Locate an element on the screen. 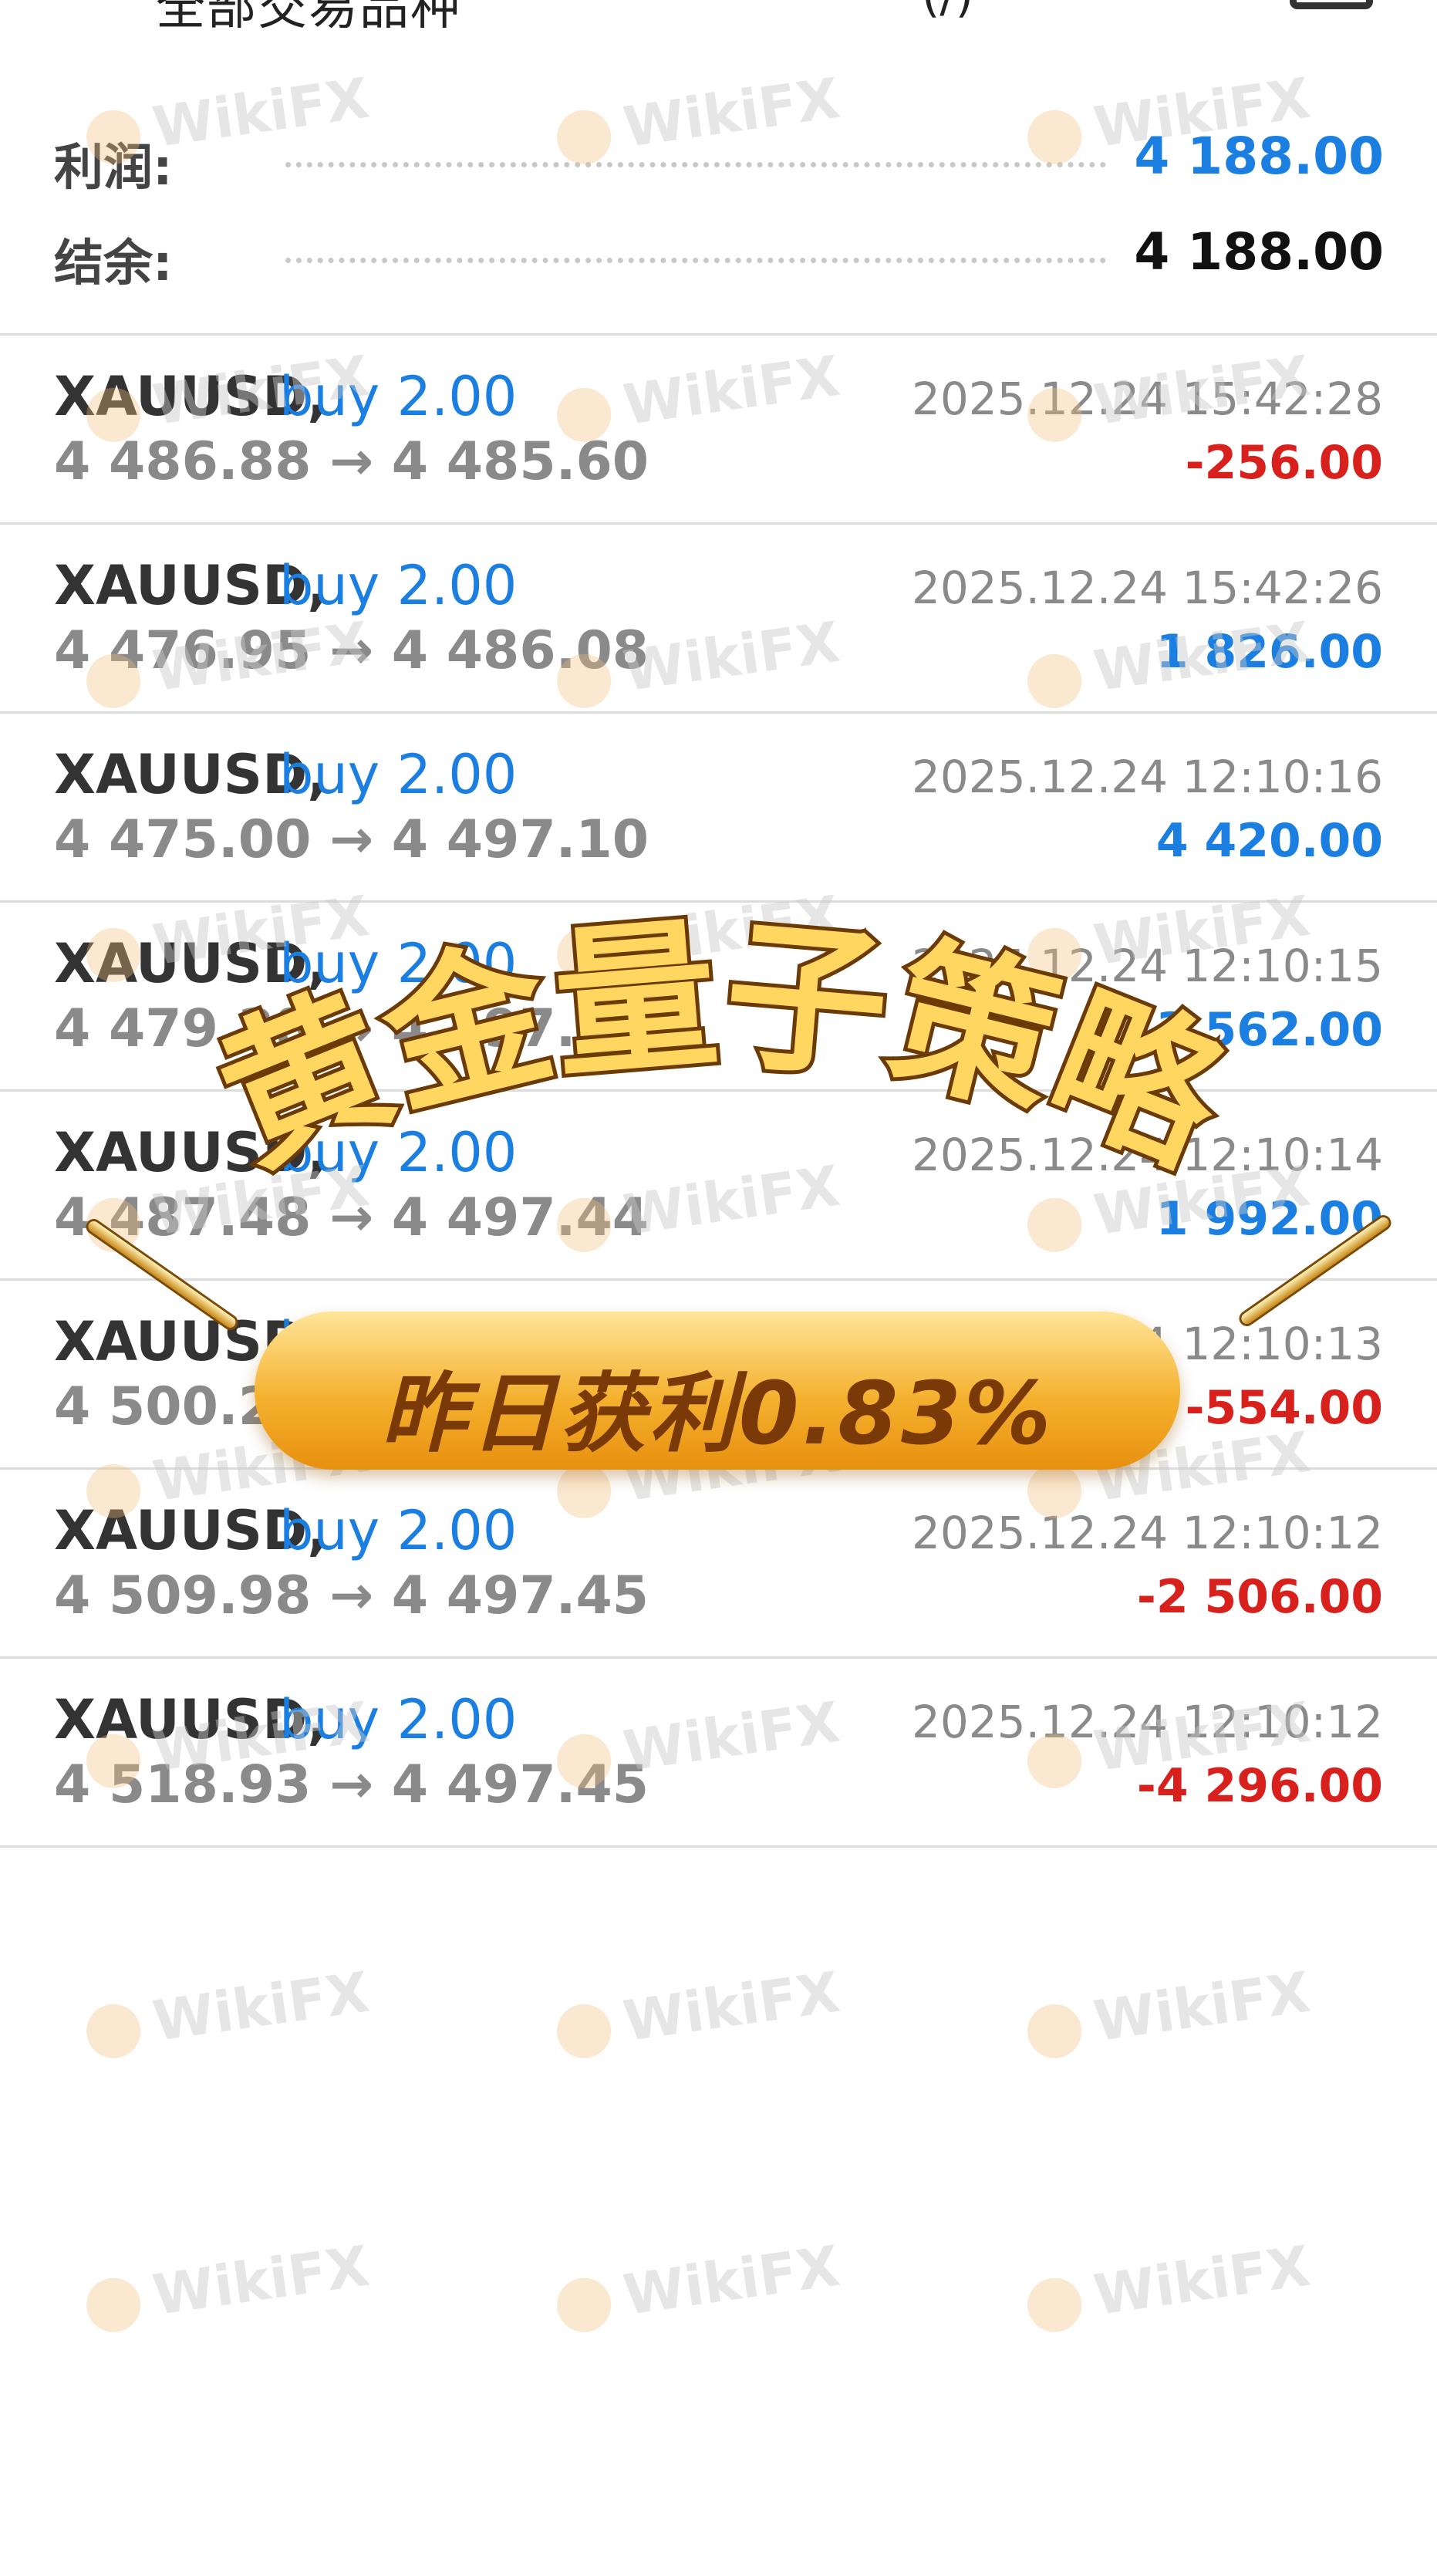 This screenshot has width=1437, height=2576. symbol-filter-title: 全部交易品种 is located at coordinates (308, 19).